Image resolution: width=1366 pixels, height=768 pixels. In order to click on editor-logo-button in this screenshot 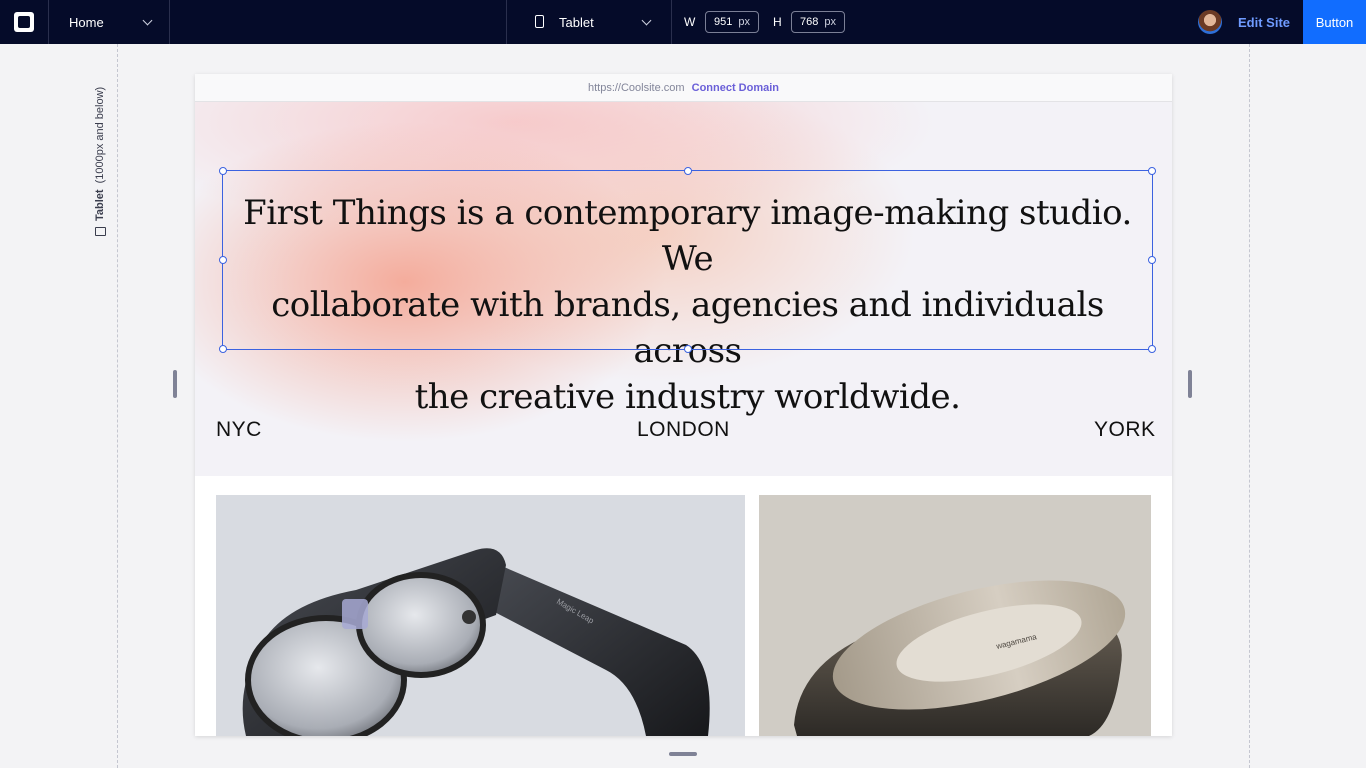, I will do `click(24, 22)`.